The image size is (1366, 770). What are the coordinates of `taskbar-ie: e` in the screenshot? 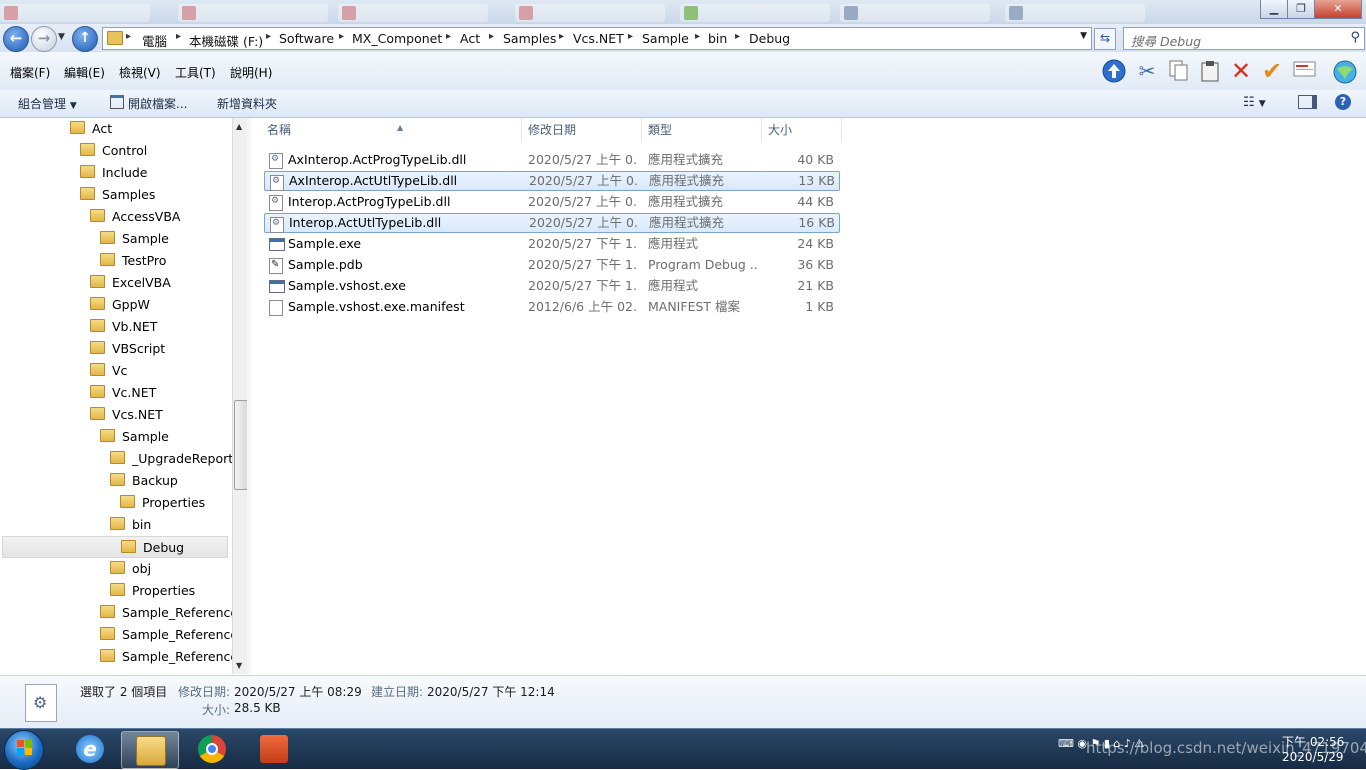 It's located at (90, 749).